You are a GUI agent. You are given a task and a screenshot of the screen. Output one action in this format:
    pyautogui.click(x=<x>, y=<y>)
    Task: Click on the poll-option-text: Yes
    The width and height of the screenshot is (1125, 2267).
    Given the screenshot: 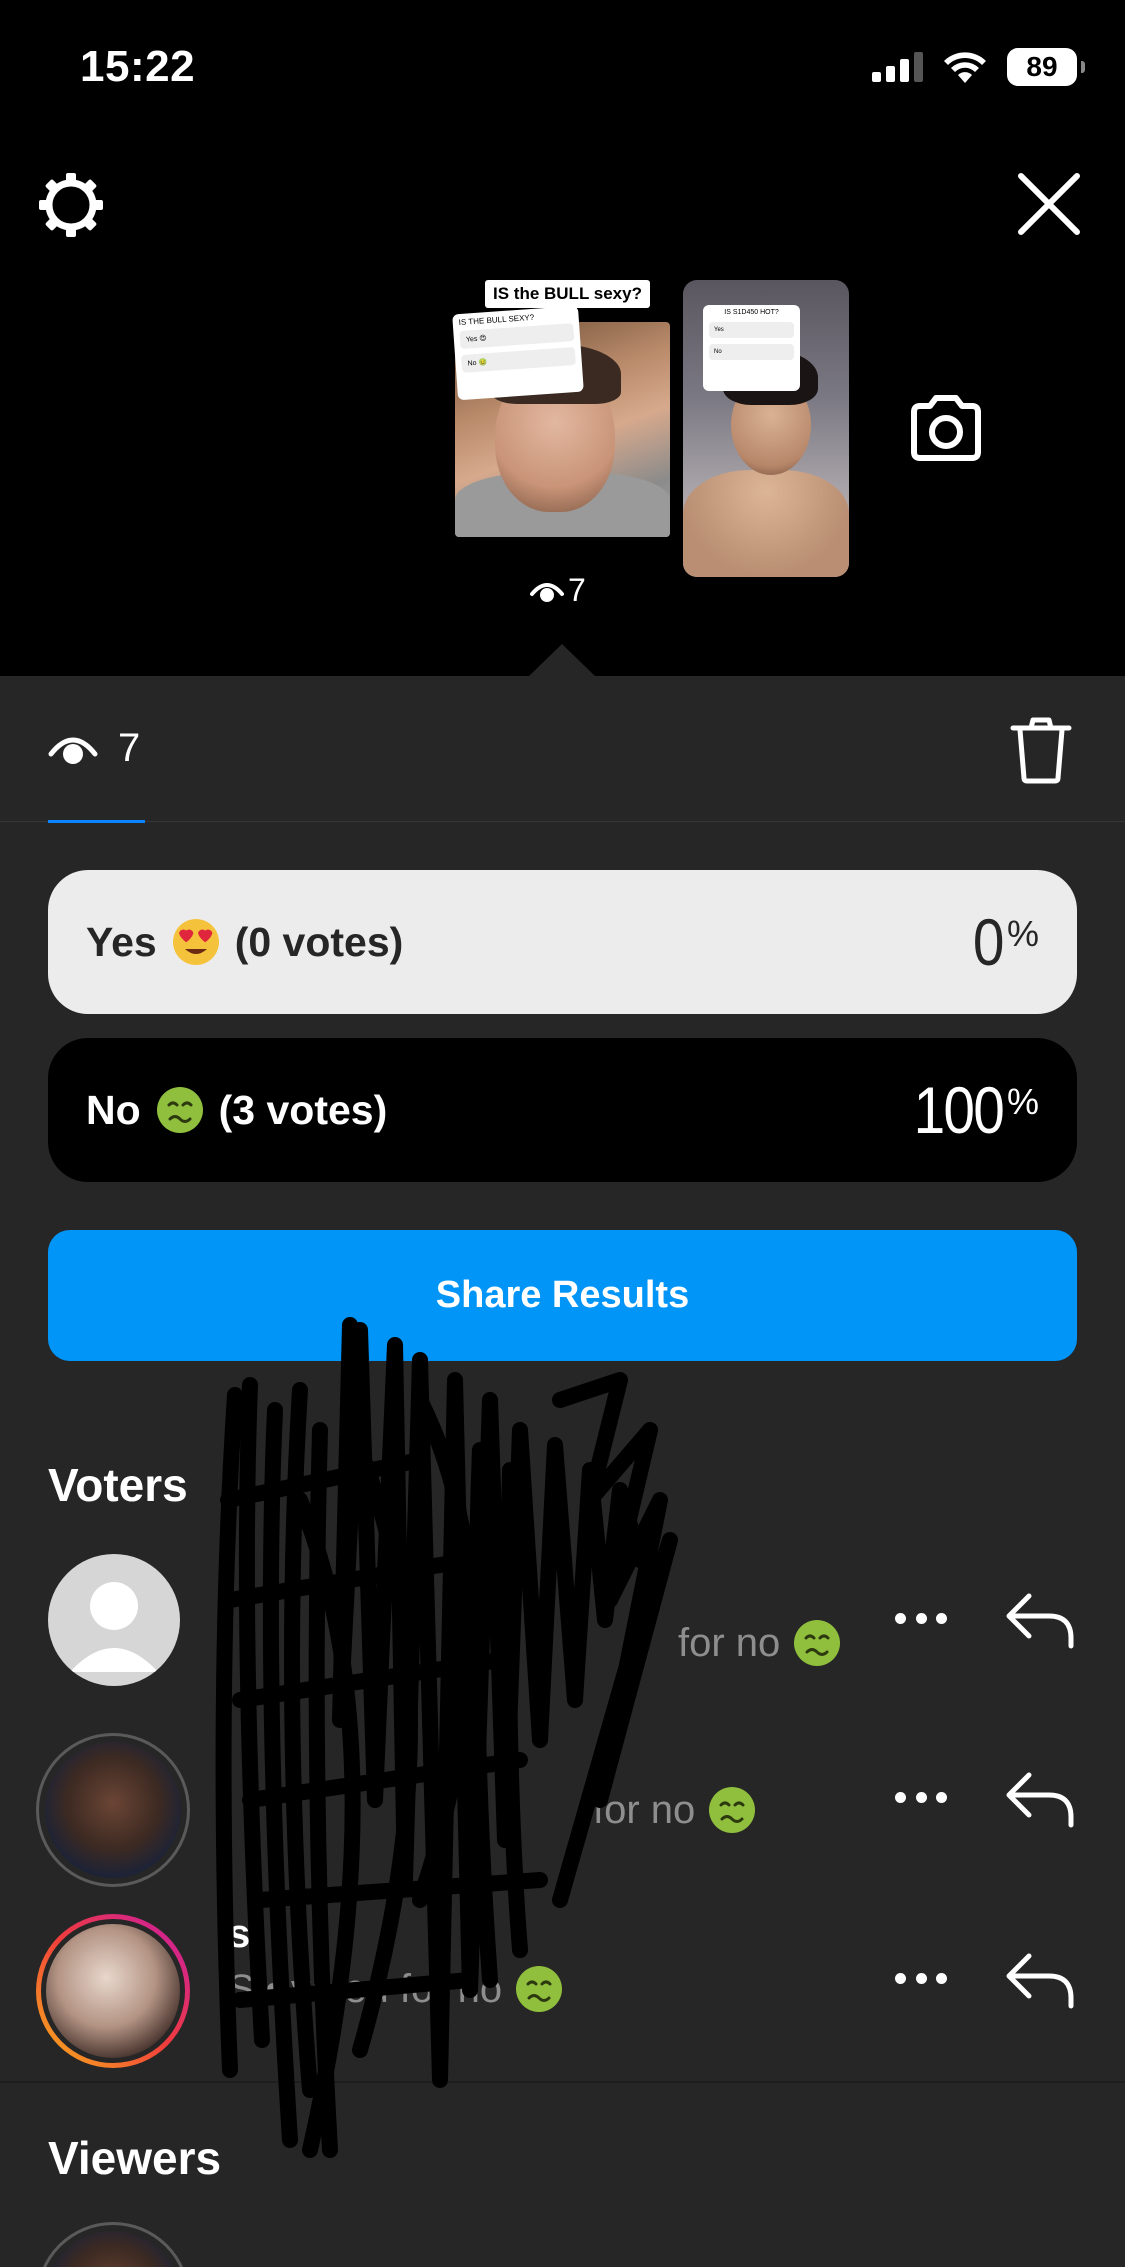 What is the action you would take?
    pyautogui.click(x=121, y=941)
    